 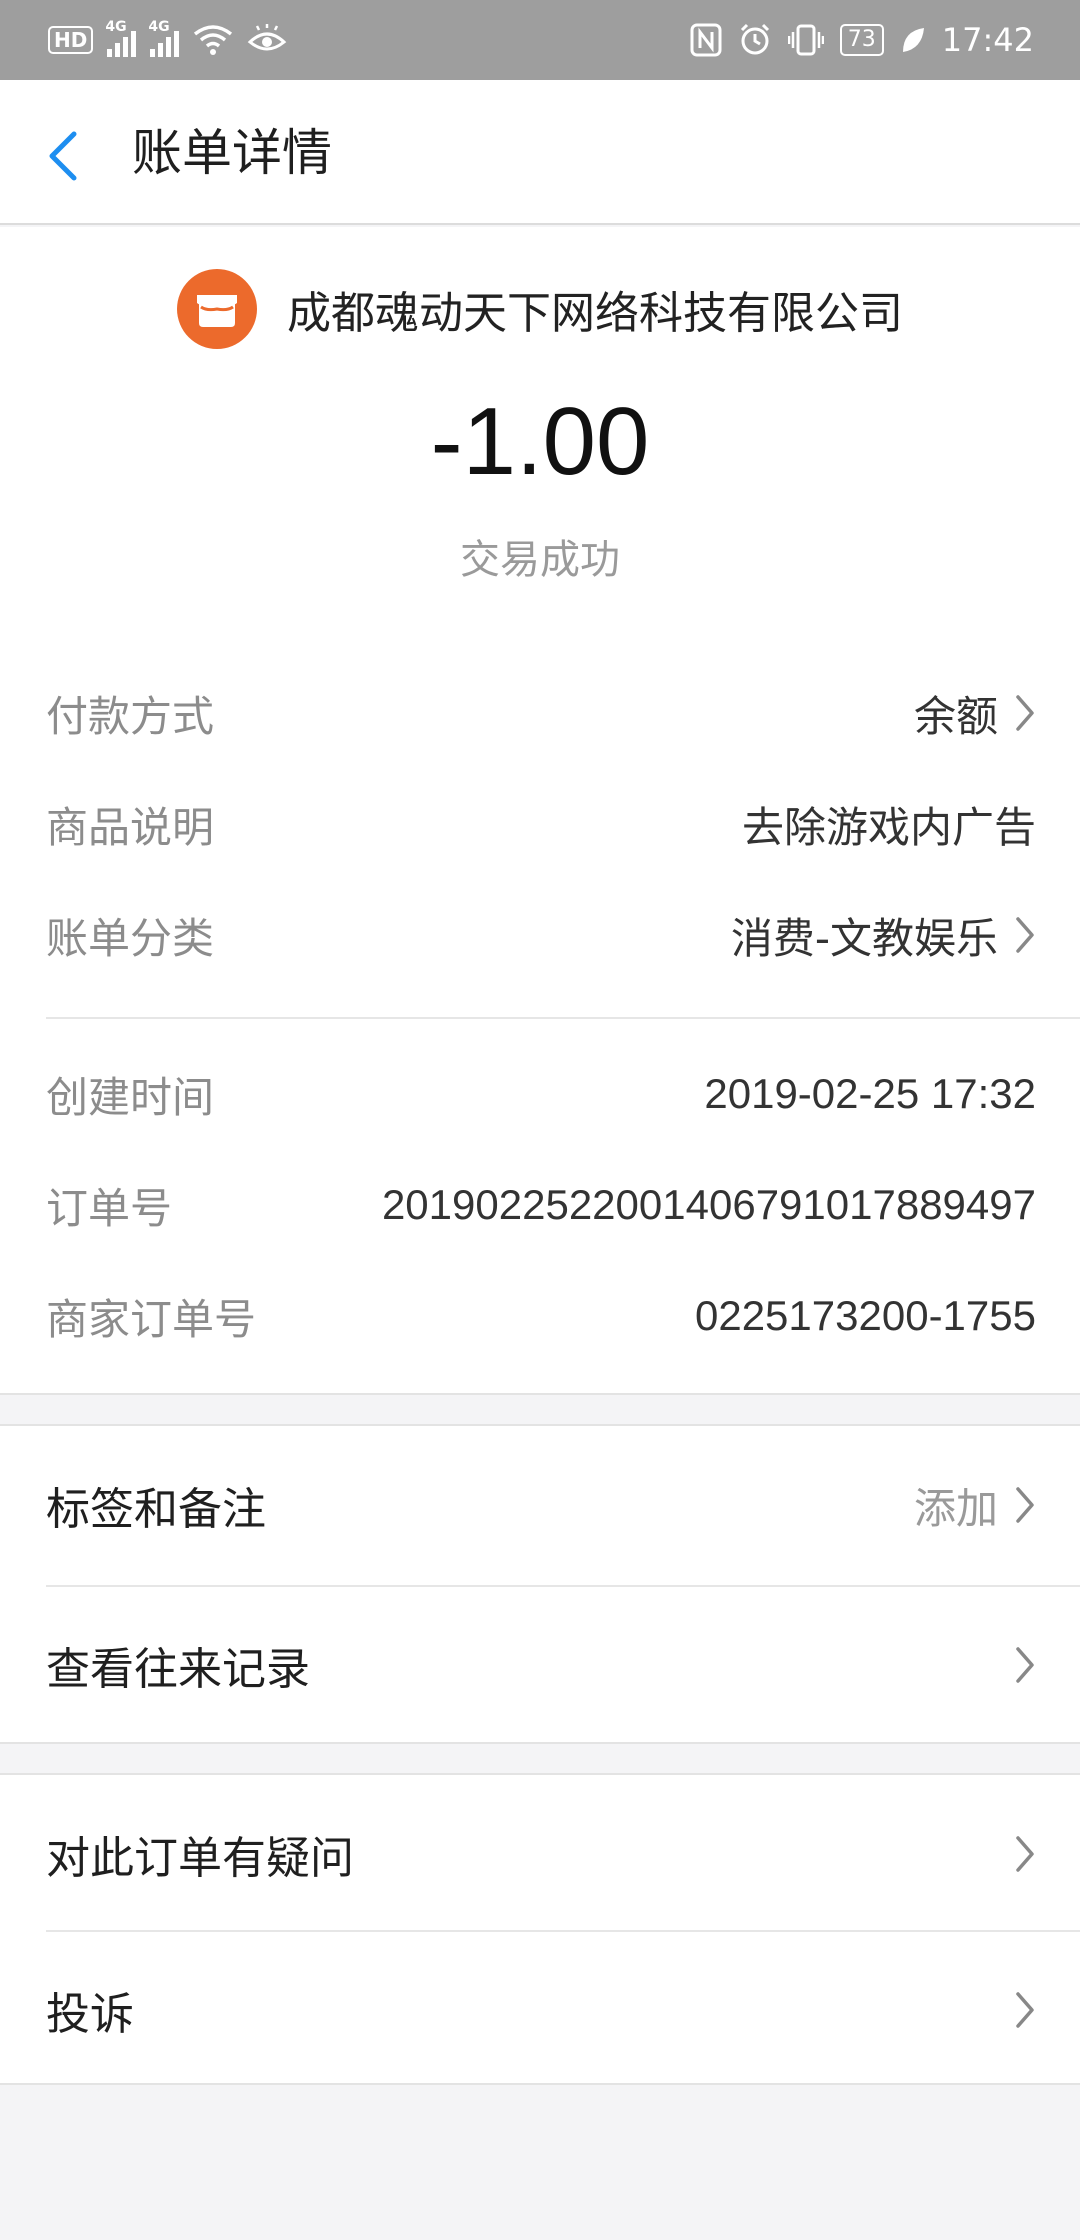 What do you see at coordinates (541, 1854) in the screenshot?
I see `order-question-item: 对此订单有疑问` at bounding box center [541, 1854].